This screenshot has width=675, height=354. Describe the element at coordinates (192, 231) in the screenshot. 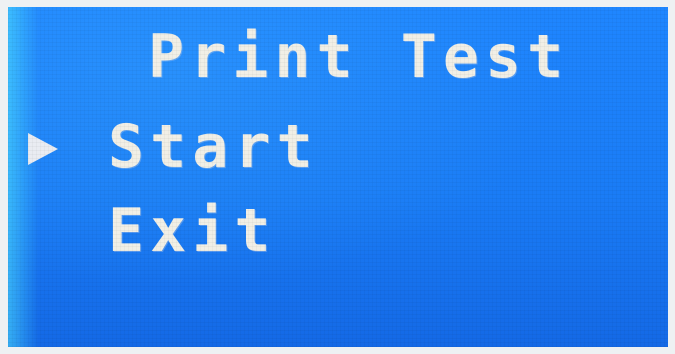

I see `menu-item-exit: Exit` at that location.